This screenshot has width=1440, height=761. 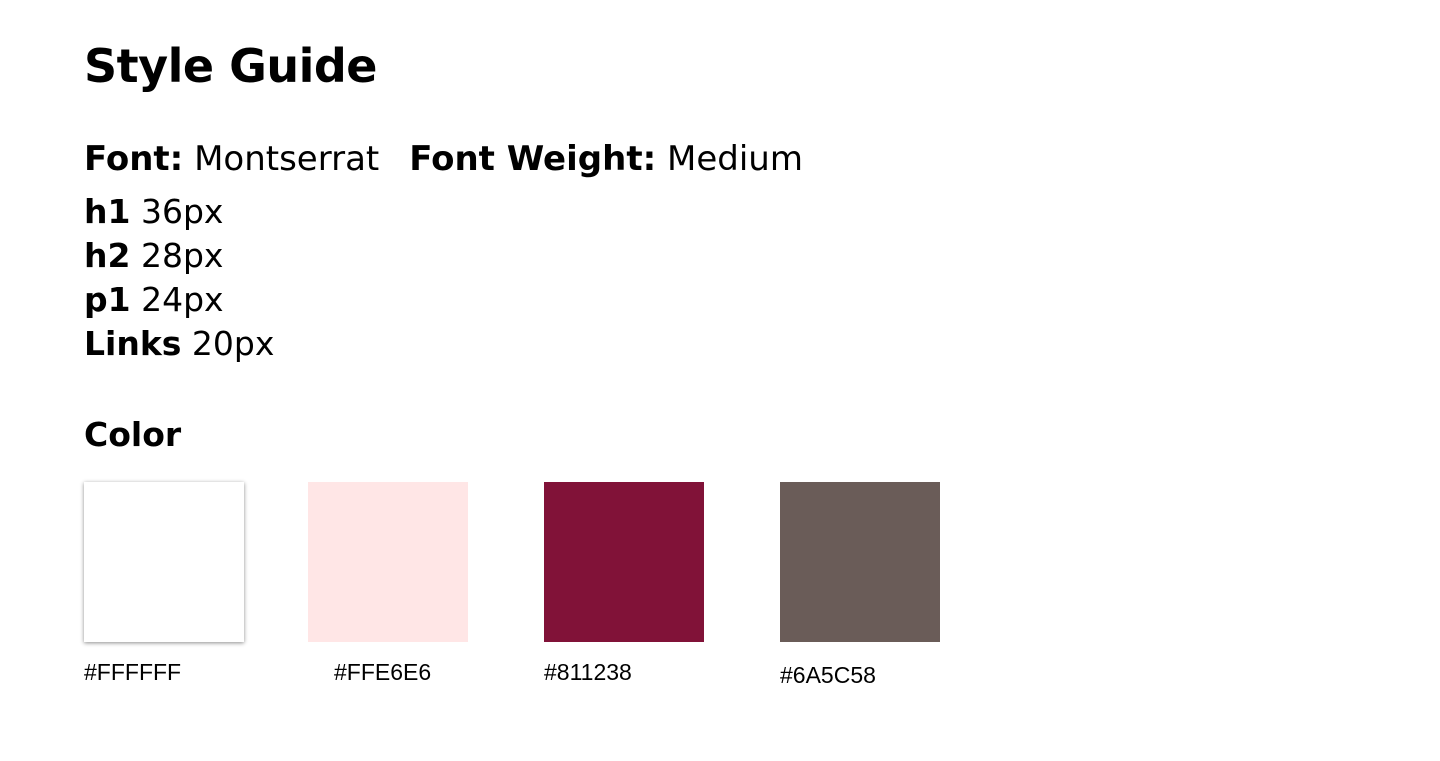 What do you see at coordinates (133, 343) in the screenshot?
I see `size-label: Links` at bounding box center [133, 343].